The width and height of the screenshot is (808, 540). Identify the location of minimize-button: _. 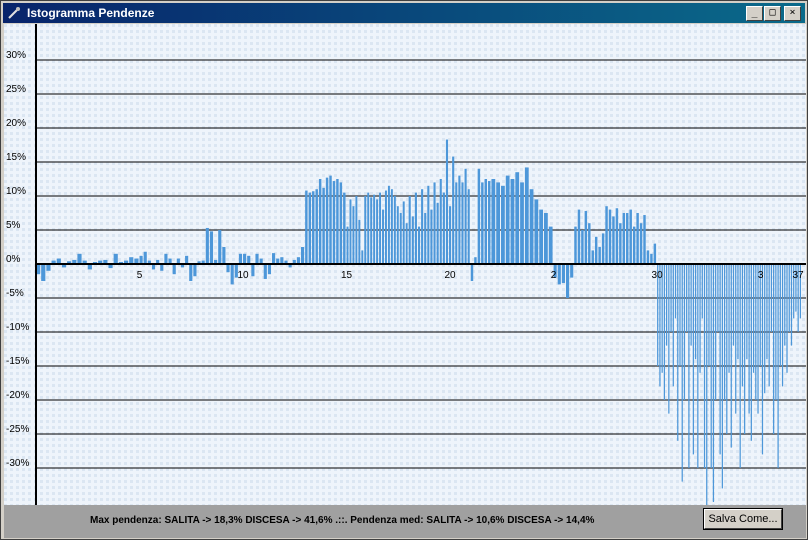
(754, 13).